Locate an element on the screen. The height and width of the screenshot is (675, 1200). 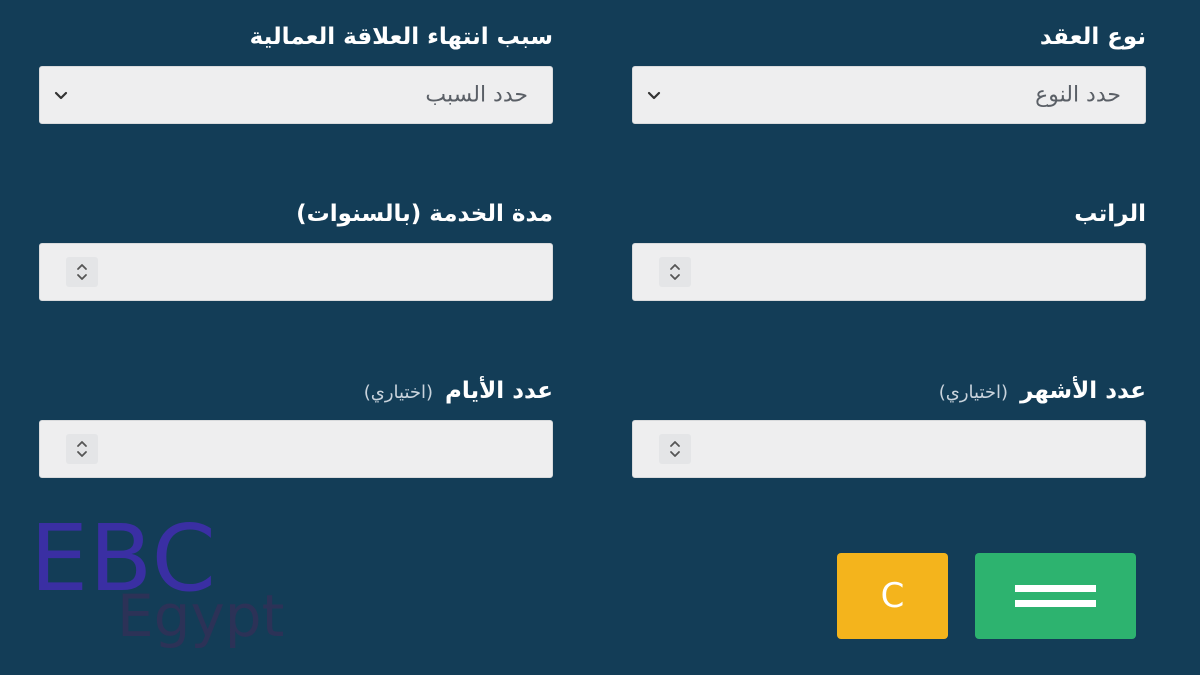
contract-type-select: حدد النوع is located at coordinates (889, 95).